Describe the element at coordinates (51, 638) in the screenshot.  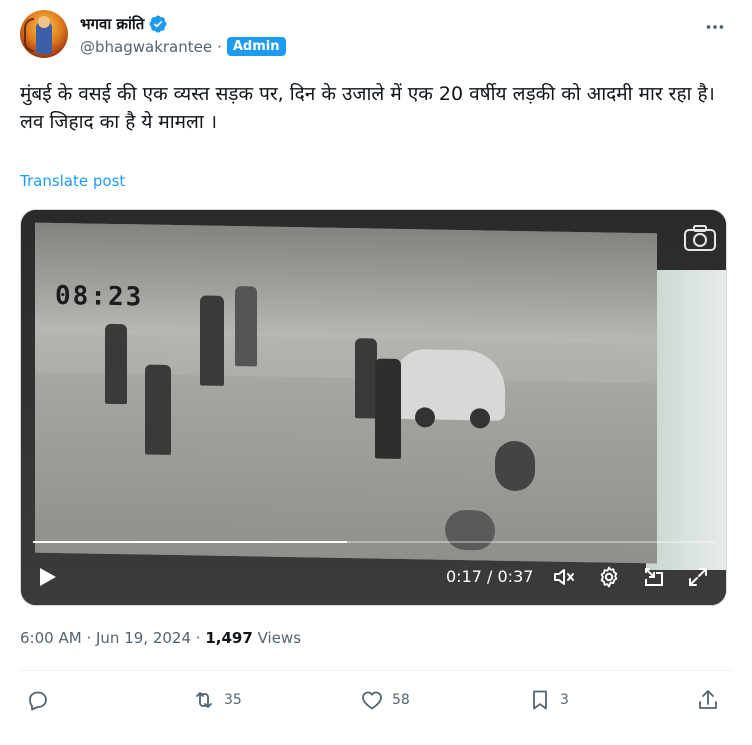
I see `post-time: 6:00 AM` at that location.